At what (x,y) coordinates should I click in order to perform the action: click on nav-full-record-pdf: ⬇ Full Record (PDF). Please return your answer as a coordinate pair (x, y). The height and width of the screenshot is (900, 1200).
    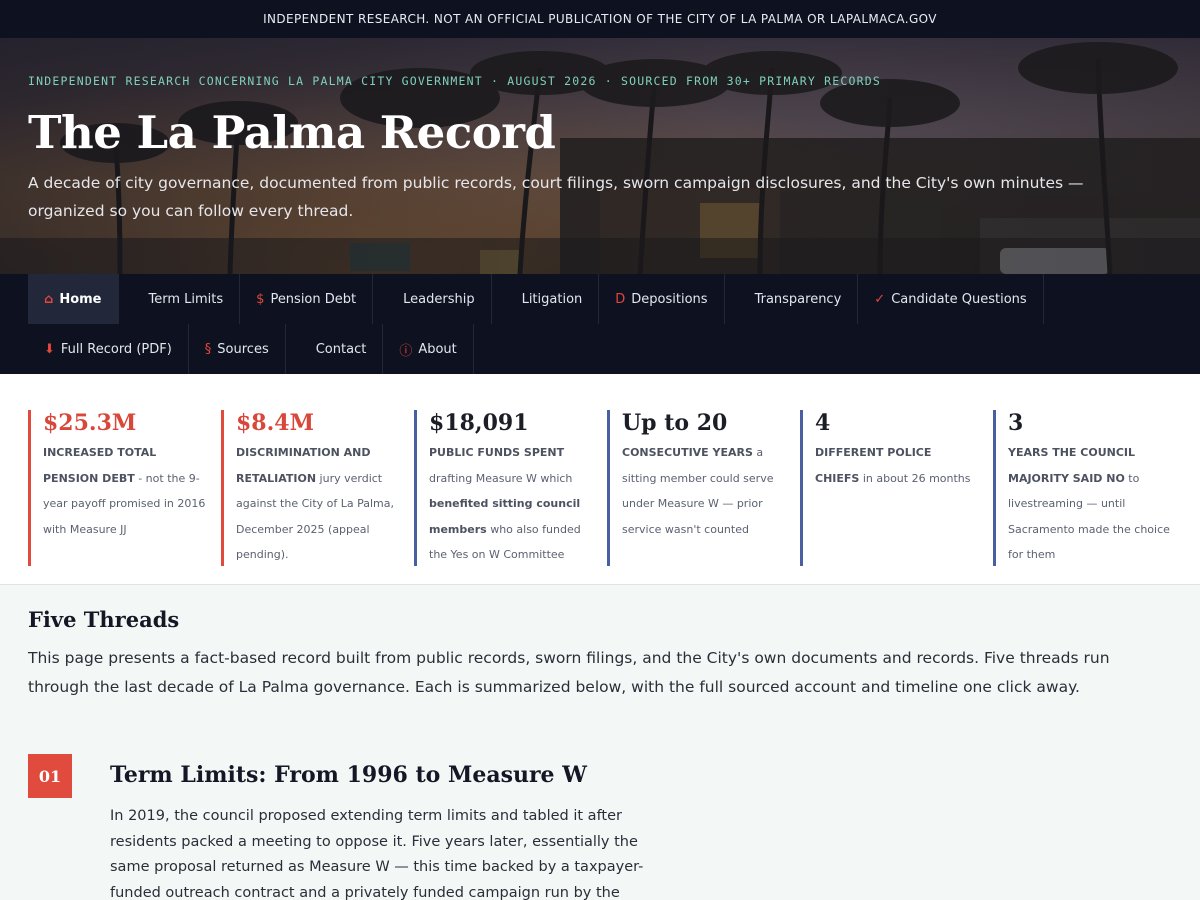
    Looking at the image, I should click on (108, 349).